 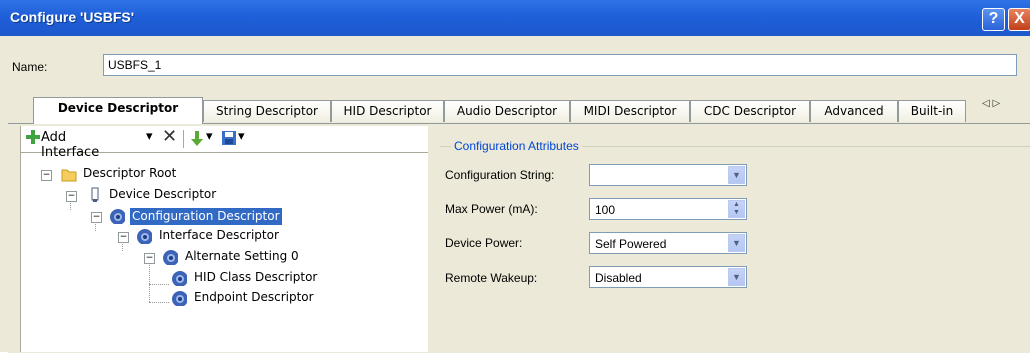 What do you see at coordinates (197, 139) in the screenshot?
I see `import-icon` at bounding box center [197, 139].